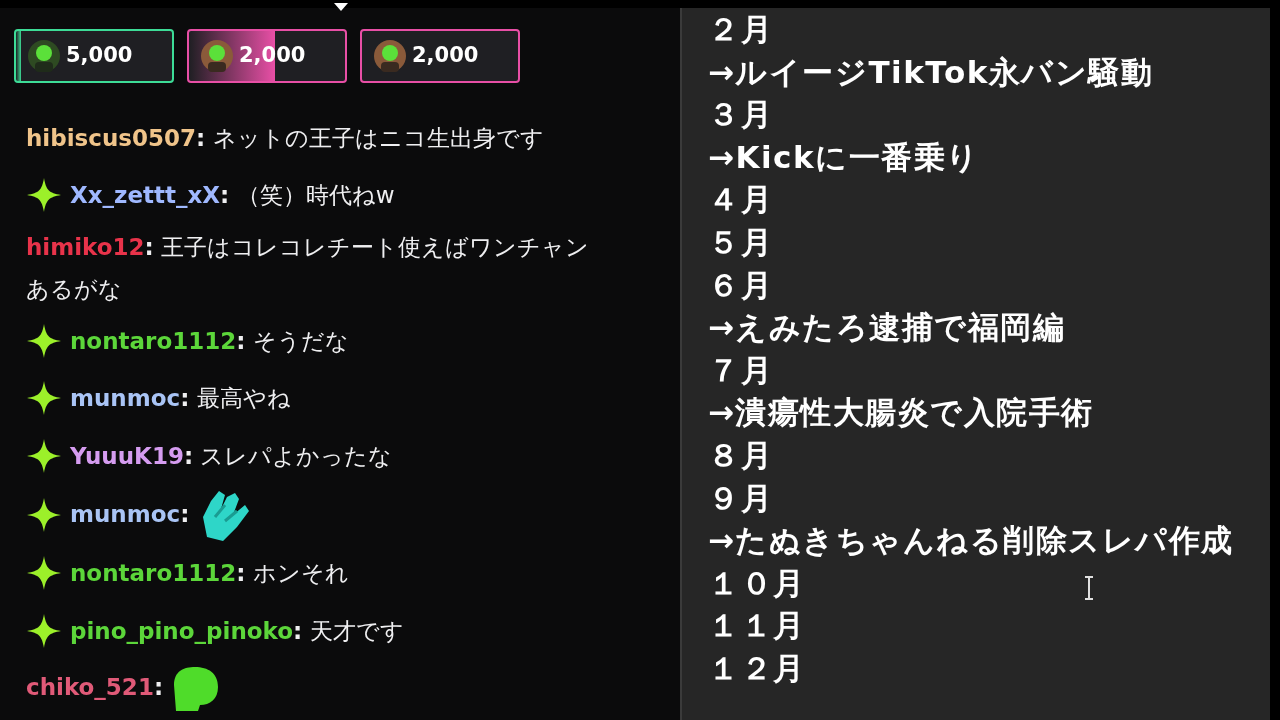 Image resolution: width=1280 pixels, height=720 pixels. Describe the element at coordinates (740, 29) in the screenshot. I see `note-line: ２月` at that location.